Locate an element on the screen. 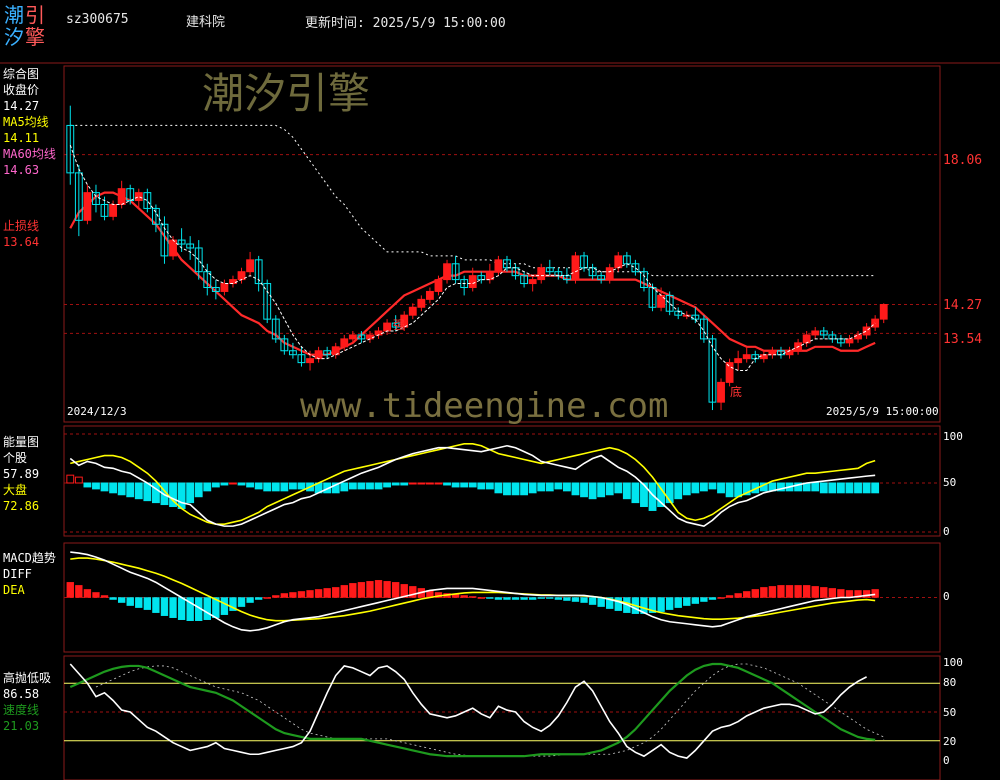  speed-value: 21.03 is located at coordinates (21, 726).